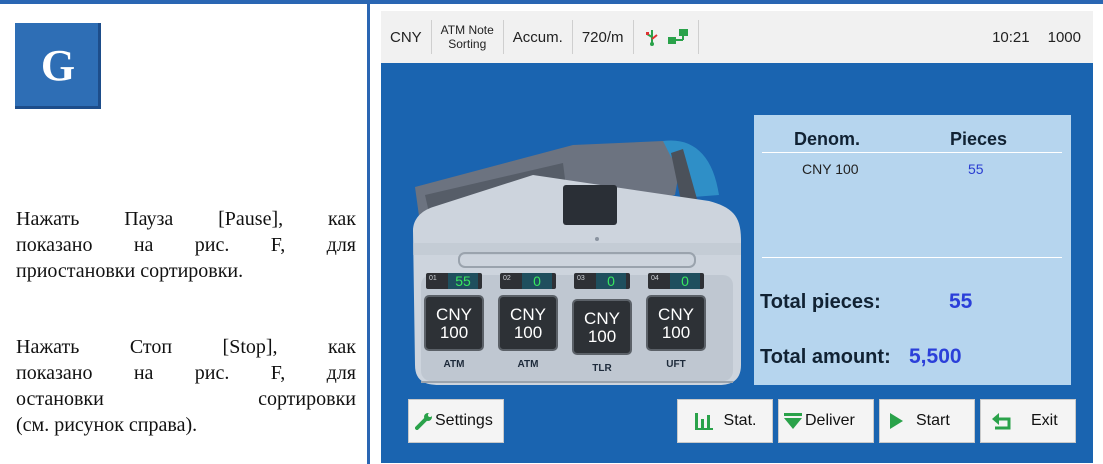 This screenshot has width=1103, height=464. Describe the element at coordinates (467, 44) in the screenshot. I see `mode-line-2: Sorting` at that location.